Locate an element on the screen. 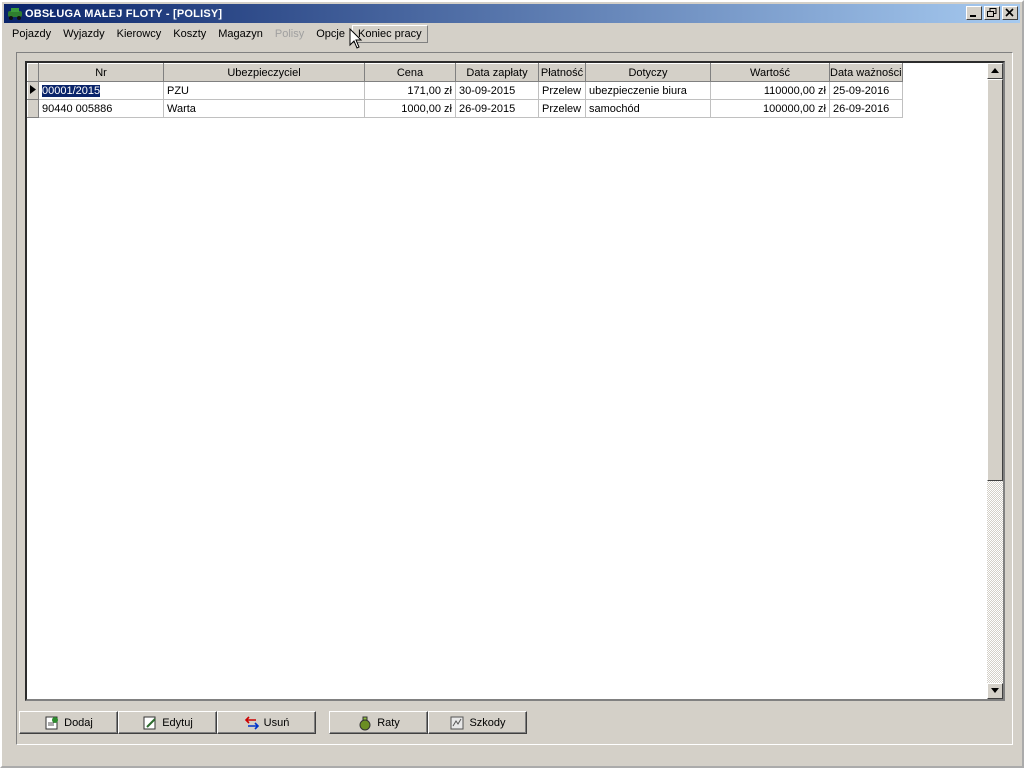 The height and width of the screenshot is (768, 1024). policy-details-group: Raty Szkody is located at coordinates (428, 722).